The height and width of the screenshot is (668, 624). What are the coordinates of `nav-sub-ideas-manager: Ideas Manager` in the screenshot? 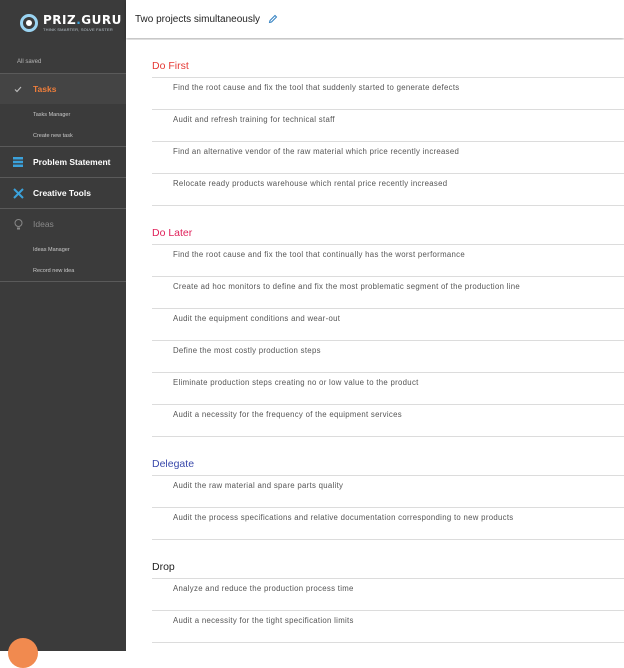 It's located at (63, 249).